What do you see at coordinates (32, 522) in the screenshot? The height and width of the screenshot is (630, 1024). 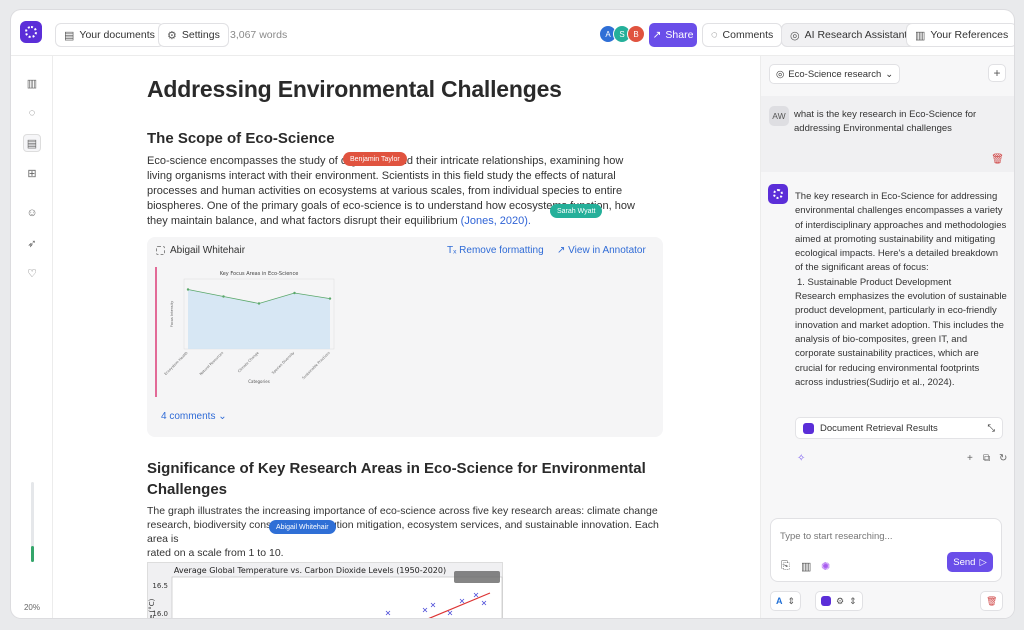 I see `progress-bar` at bounding box center [32, 522].